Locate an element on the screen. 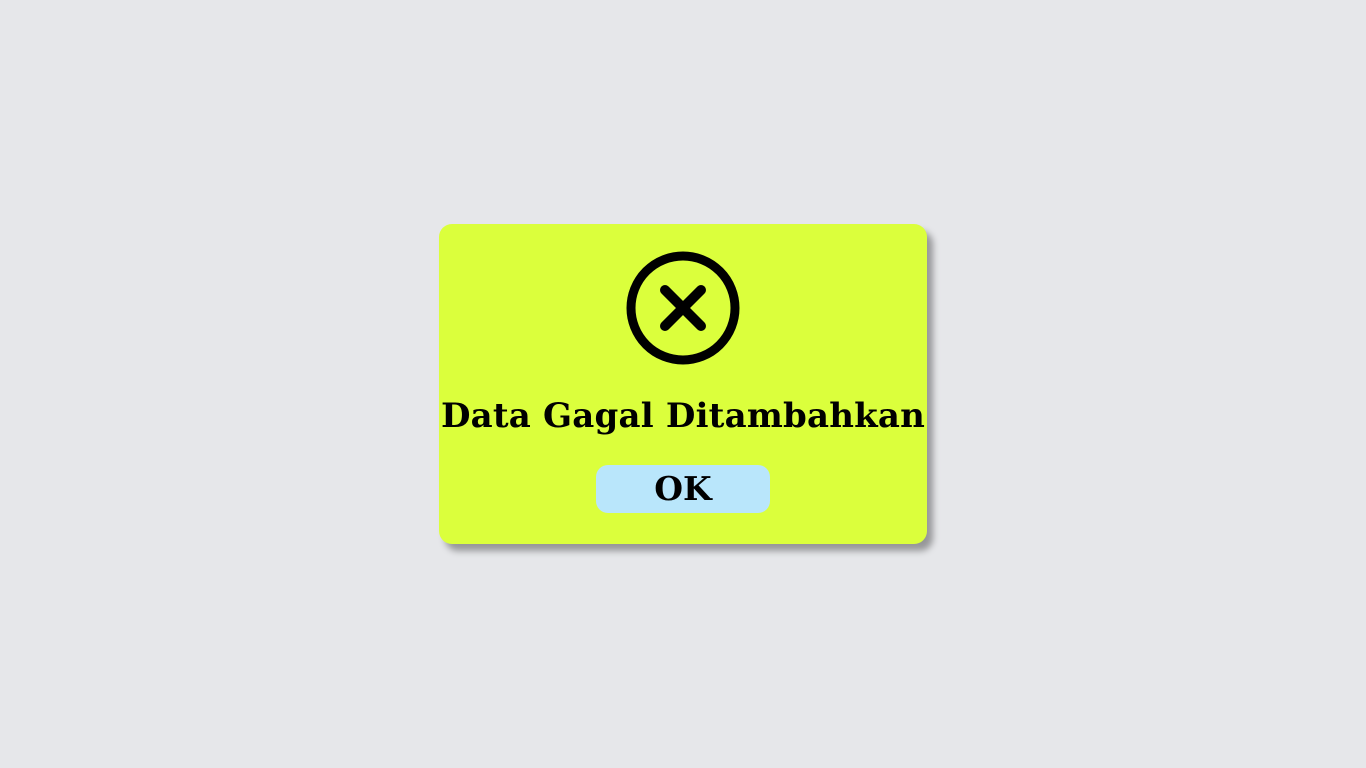 The width and height of the screenshot is (1366, 768). close-circle-icon is located at coordinates (683, 308).